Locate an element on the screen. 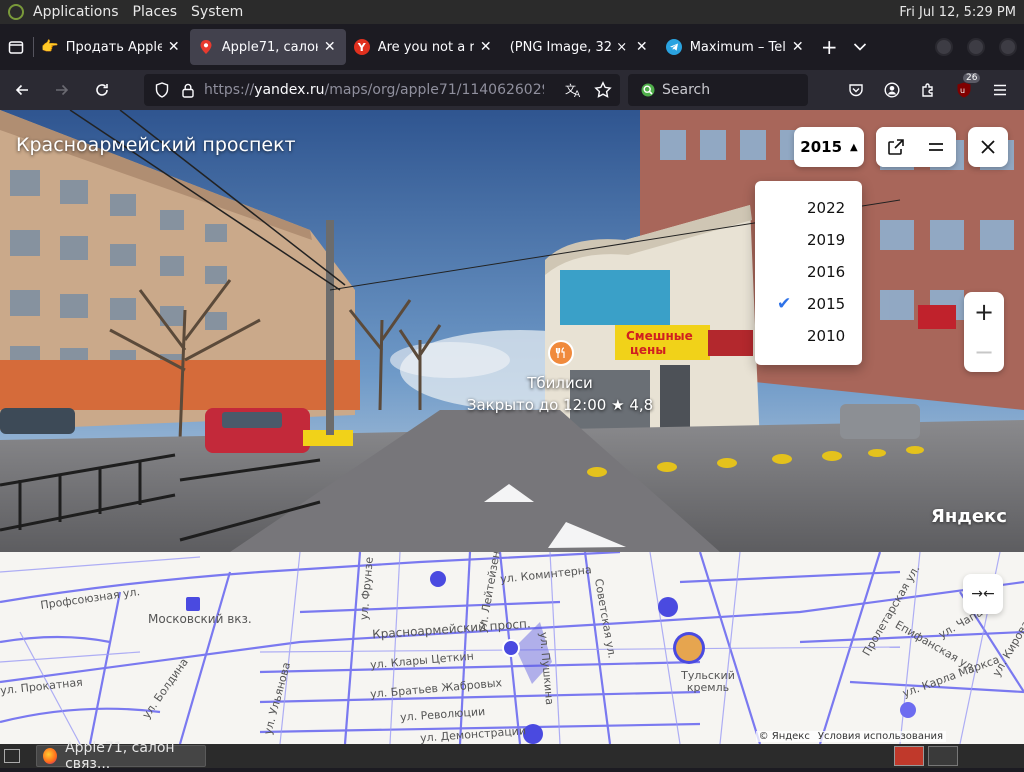 The width and height of the screenshot is (1024, 772). svg-text: u is located at coordinates (962, 90).